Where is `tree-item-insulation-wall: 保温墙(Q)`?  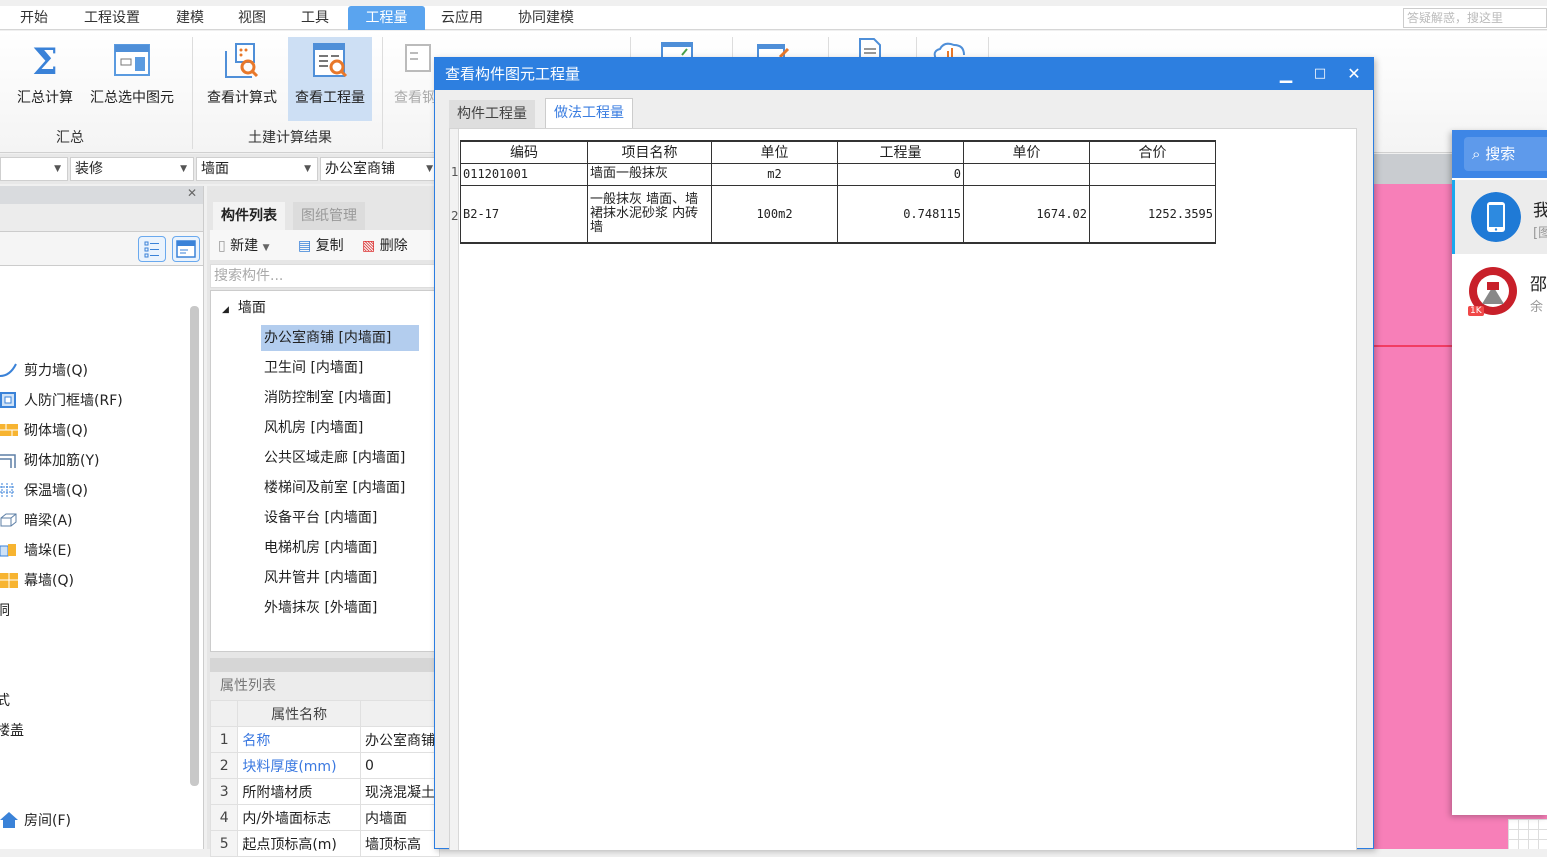
tree-item-insulation-wall: 保温墙(Q) is located at coordinates (44, 491).